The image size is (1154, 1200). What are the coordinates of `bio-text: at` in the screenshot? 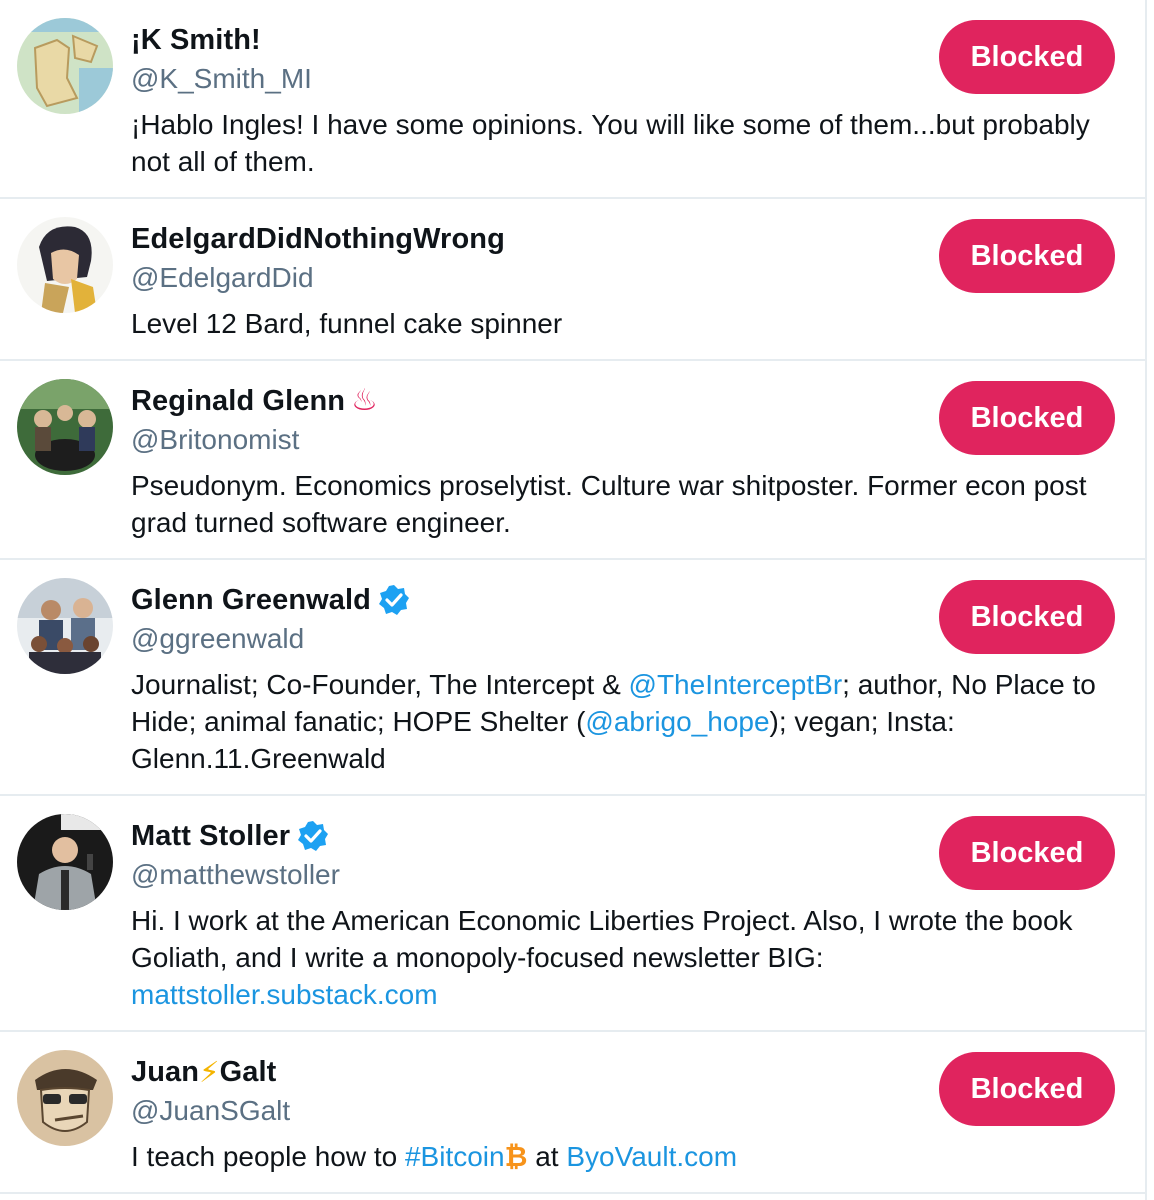 It's located at (547, 1156).